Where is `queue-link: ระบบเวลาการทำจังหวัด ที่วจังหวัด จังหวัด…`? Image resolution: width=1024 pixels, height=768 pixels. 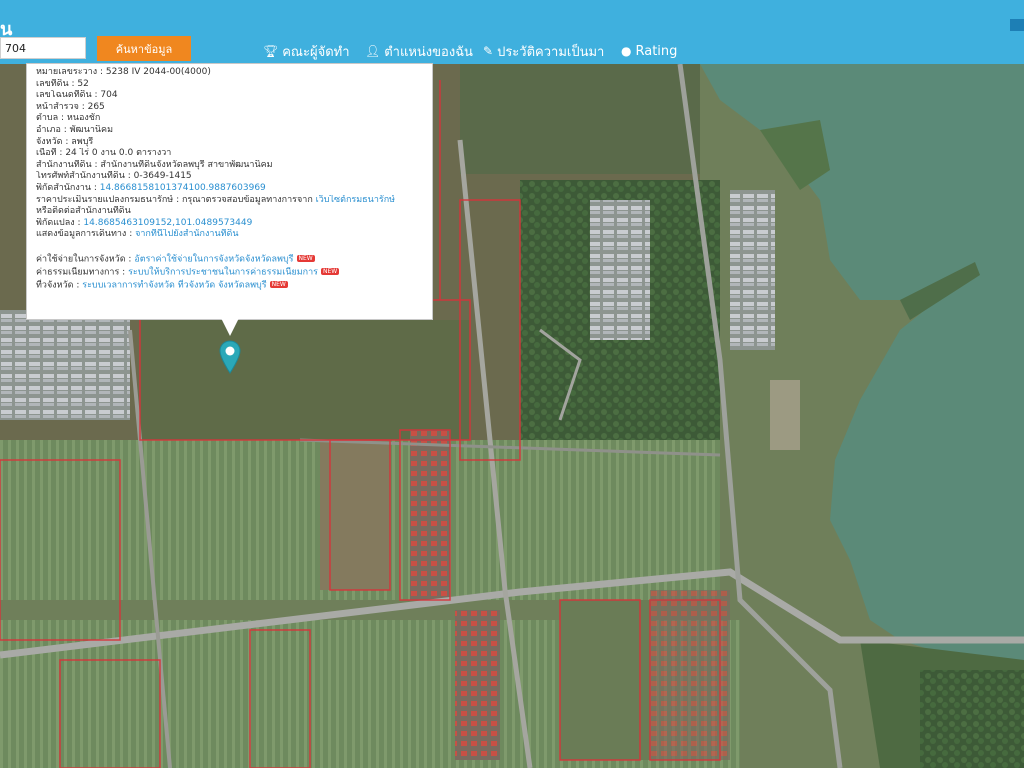
queue-link: ระบบเวลาการทำจังหวัด ที่วจังหวัด จังหวัด… is located at coordinates (174, 285).